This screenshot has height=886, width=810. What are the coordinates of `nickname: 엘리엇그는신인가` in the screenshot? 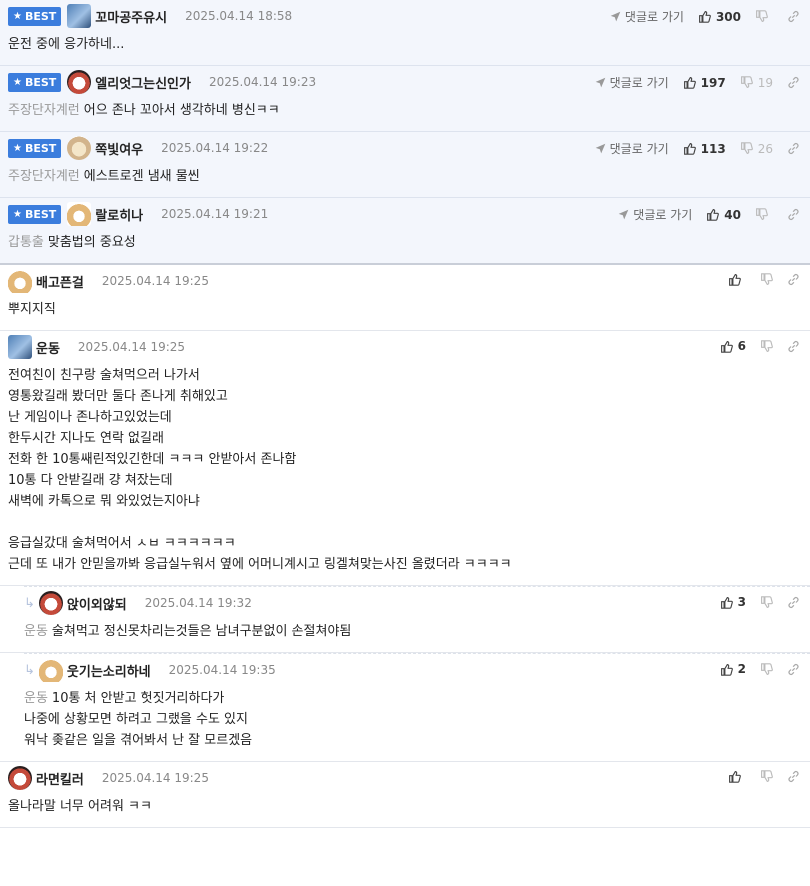 It's located at (143, 82).